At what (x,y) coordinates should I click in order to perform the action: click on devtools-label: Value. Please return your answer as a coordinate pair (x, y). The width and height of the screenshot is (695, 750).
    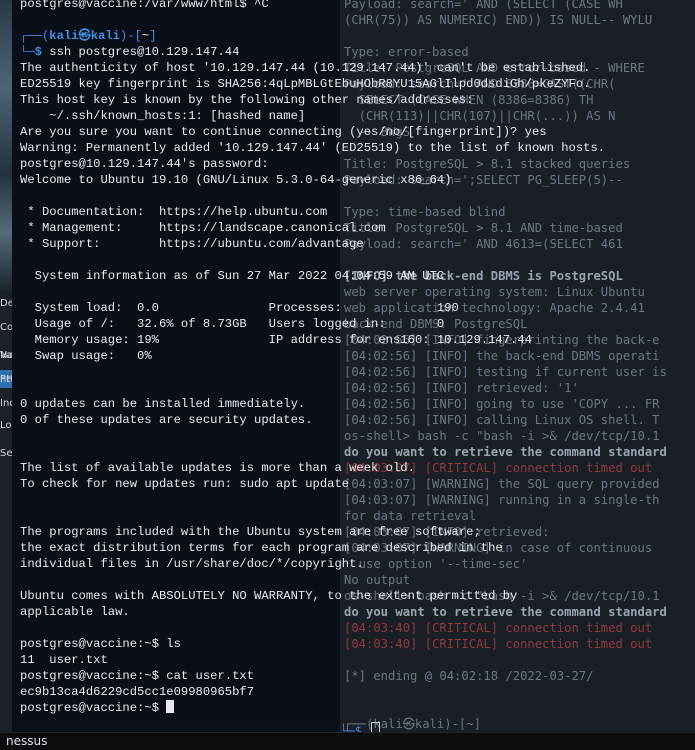
    Looking at the image, I should click on (6, 355).